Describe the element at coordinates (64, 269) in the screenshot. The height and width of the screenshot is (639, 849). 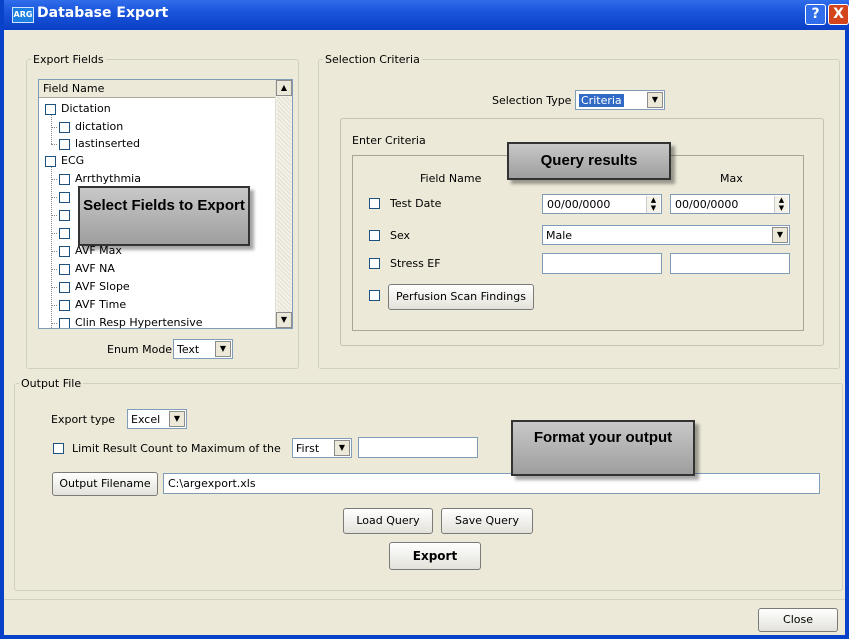
I see `checkbox-avf-na` at that location.